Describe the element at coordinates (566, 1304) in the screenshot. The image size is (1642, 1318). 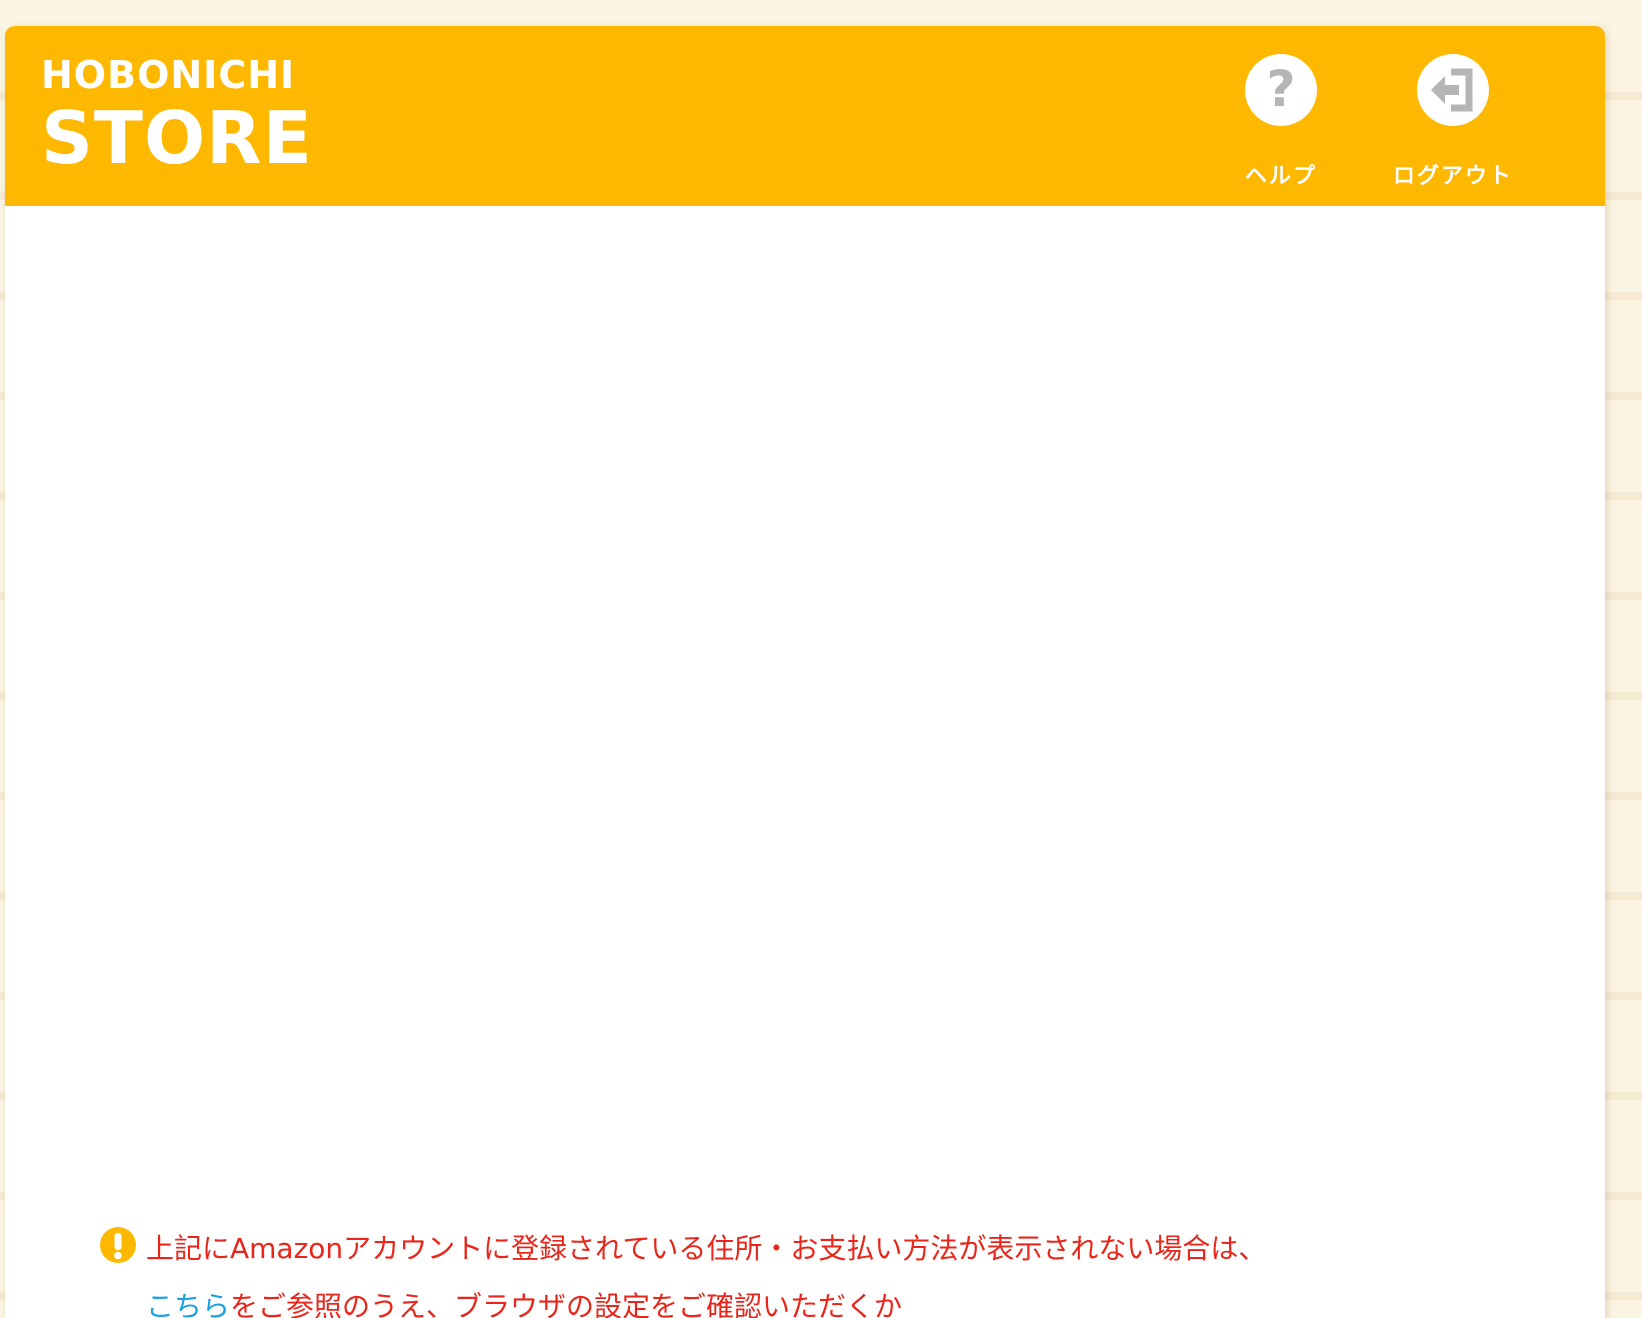
I see `notice-text-line-2-rest: をご参照のうえ、ブラウザの設定をご確認いただくか` at that location.